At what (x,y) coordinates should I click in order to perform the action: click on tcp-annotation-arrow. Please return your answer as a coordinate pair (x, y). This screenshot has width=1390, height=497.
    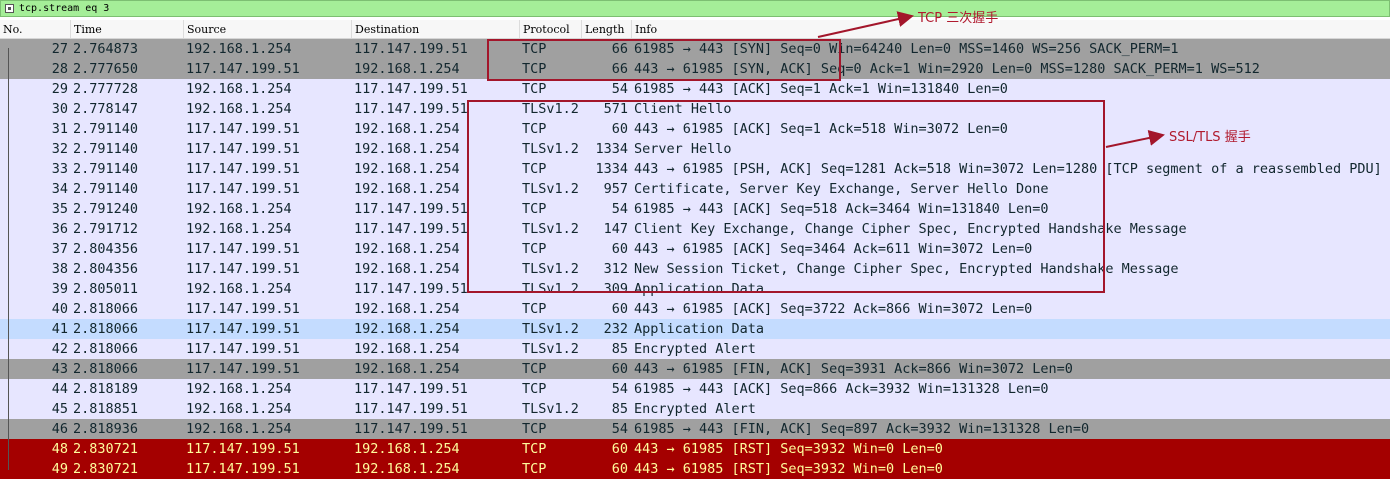
    Looking at the image, I should click on (865, 24).